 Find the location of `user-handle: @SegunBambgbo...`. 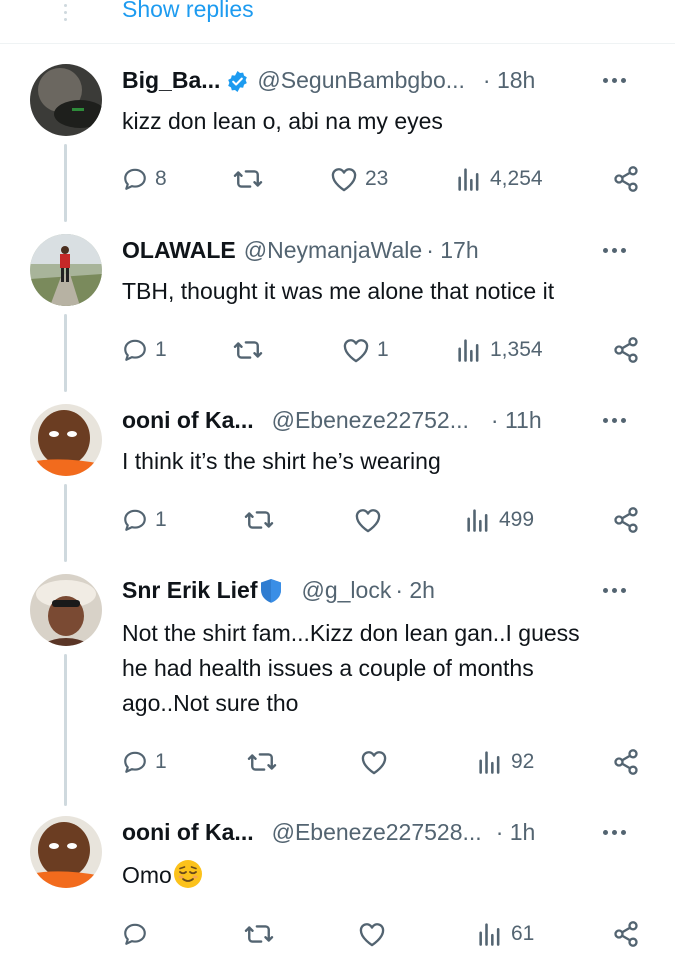

user-handle: @SegunBambgbo... is located at coordinates (360, 80).